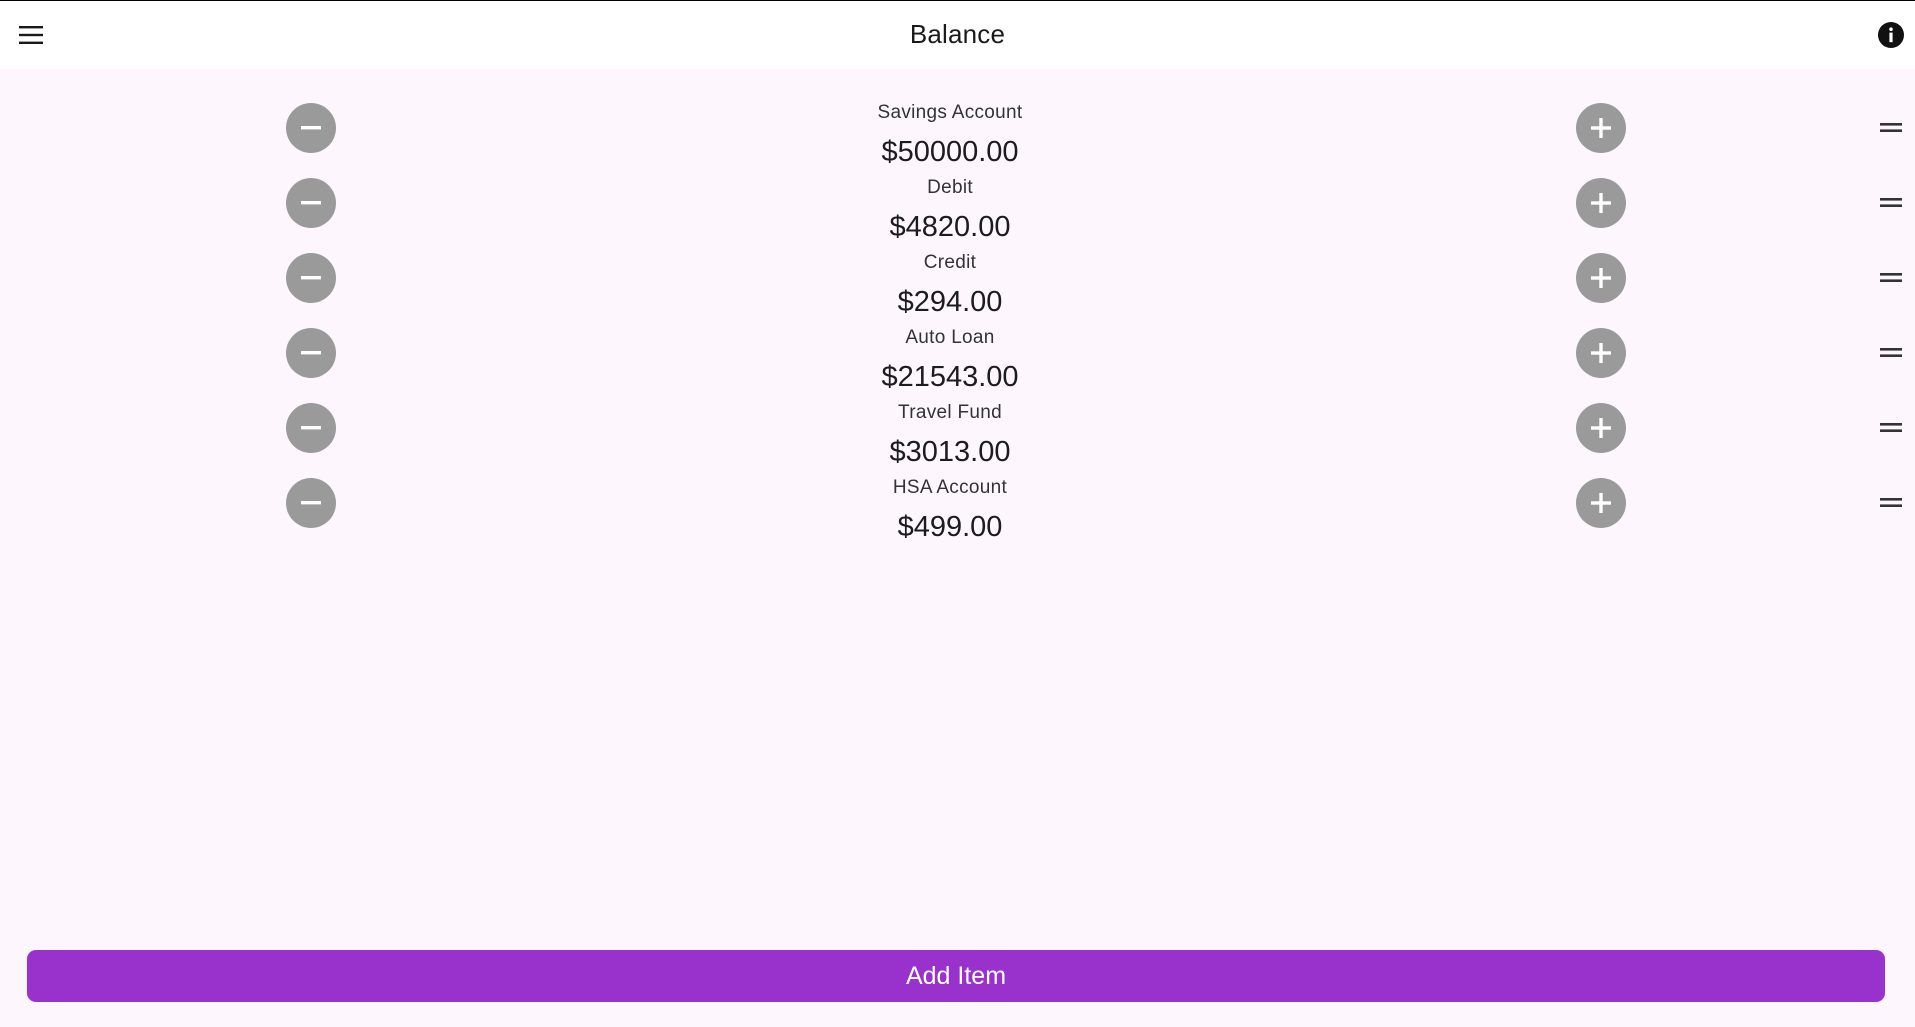 Image resolution: width=1915 pixels, height=1027 pixels. I want to click on item-amount: $294.00, so click(950, 302).